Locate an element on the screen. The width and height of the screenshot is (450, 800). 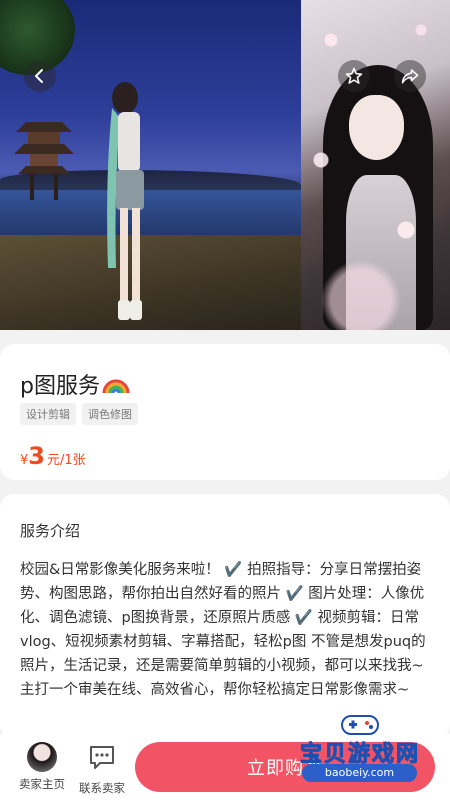
product-price: ¥ 3 元/1张 is located at coordinates (53, 456).